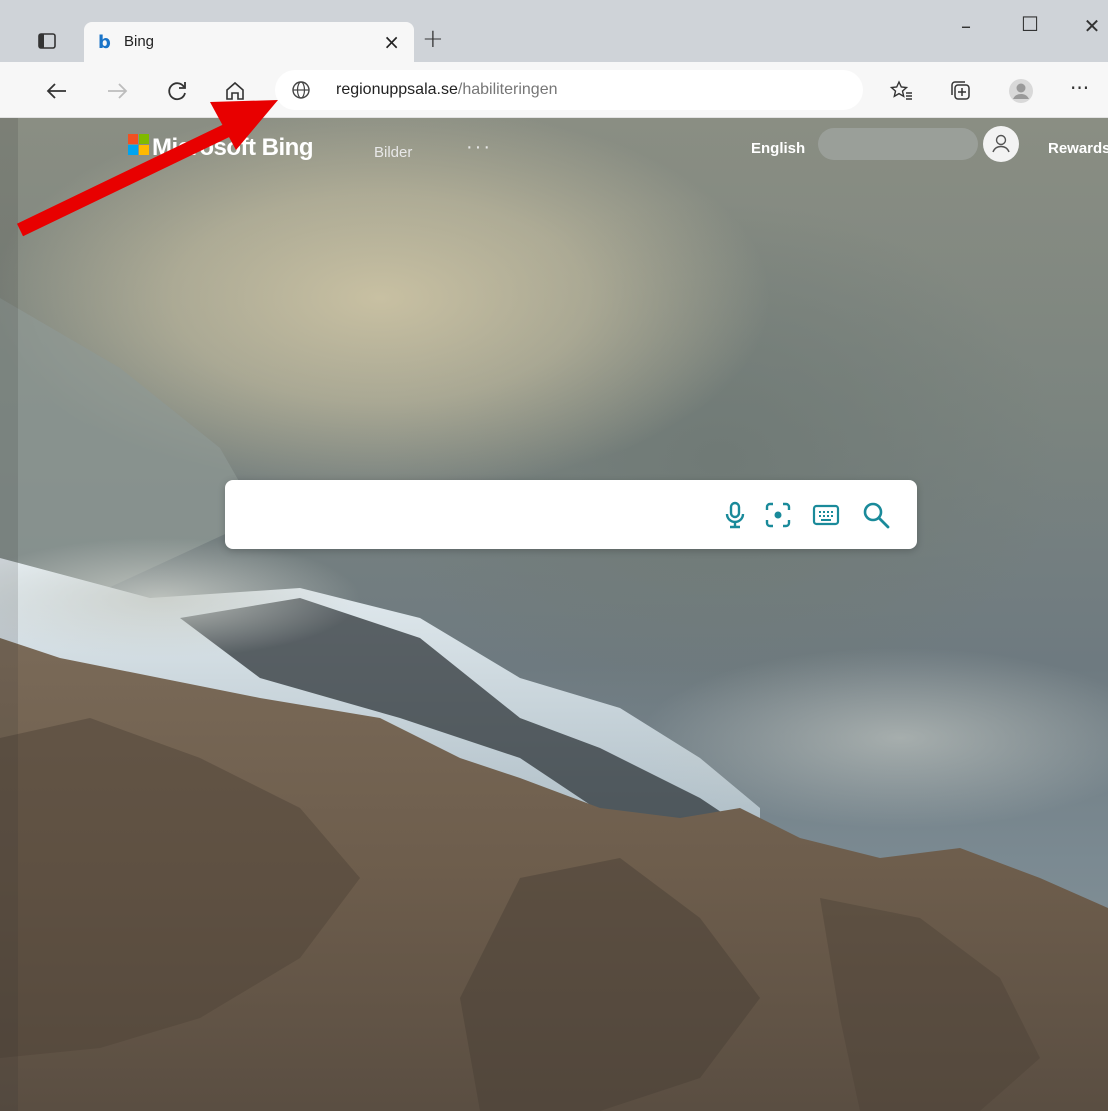  I want to click on nav-more-button: ···, so click(479, 147).